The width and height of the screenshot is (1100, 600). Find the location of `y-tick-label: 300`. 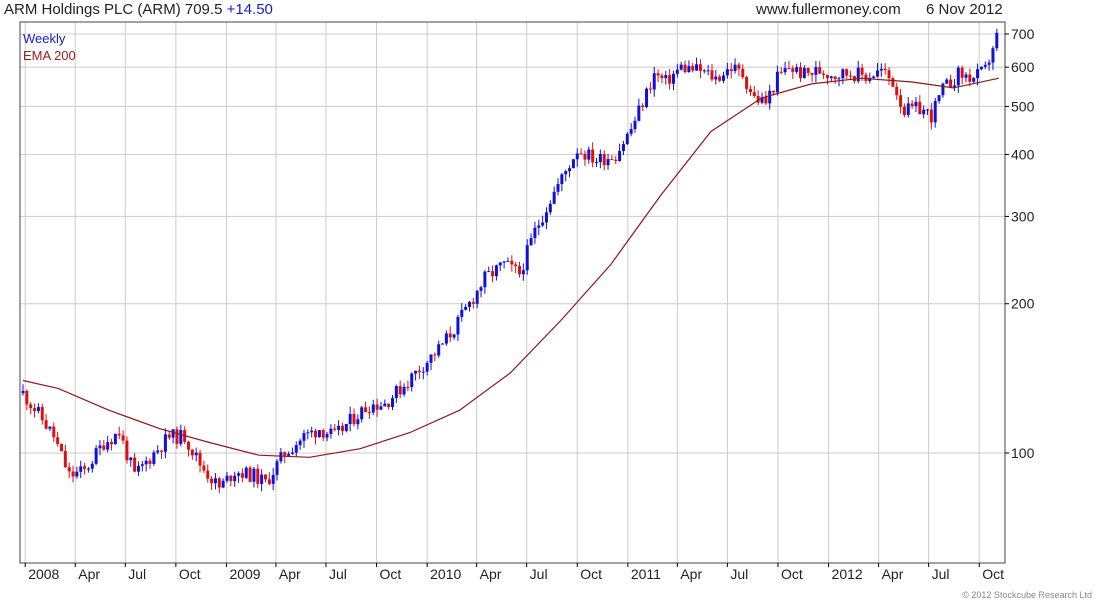

y-tick-label: 300 is located at coordinates (1023, 216).